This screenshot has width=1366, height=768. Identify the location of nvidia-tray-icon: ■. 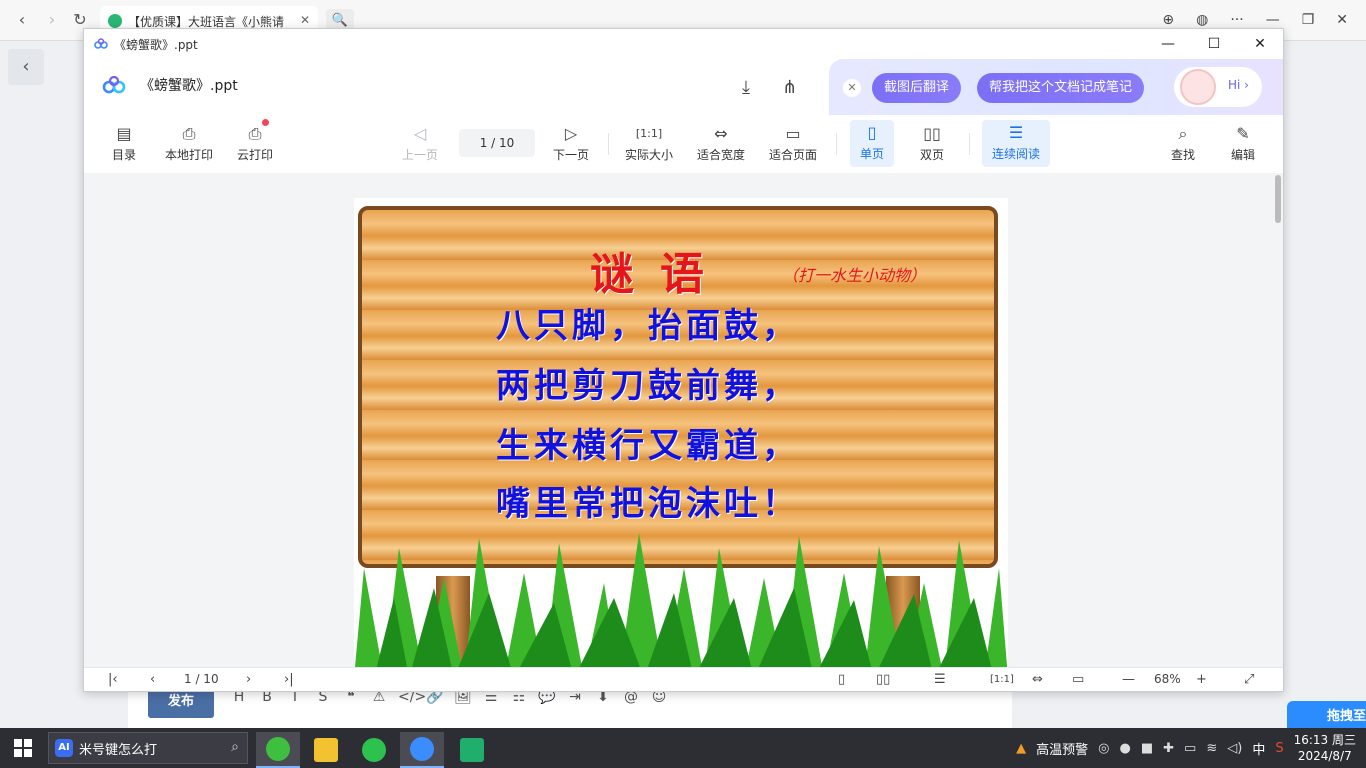
(1147, 748).